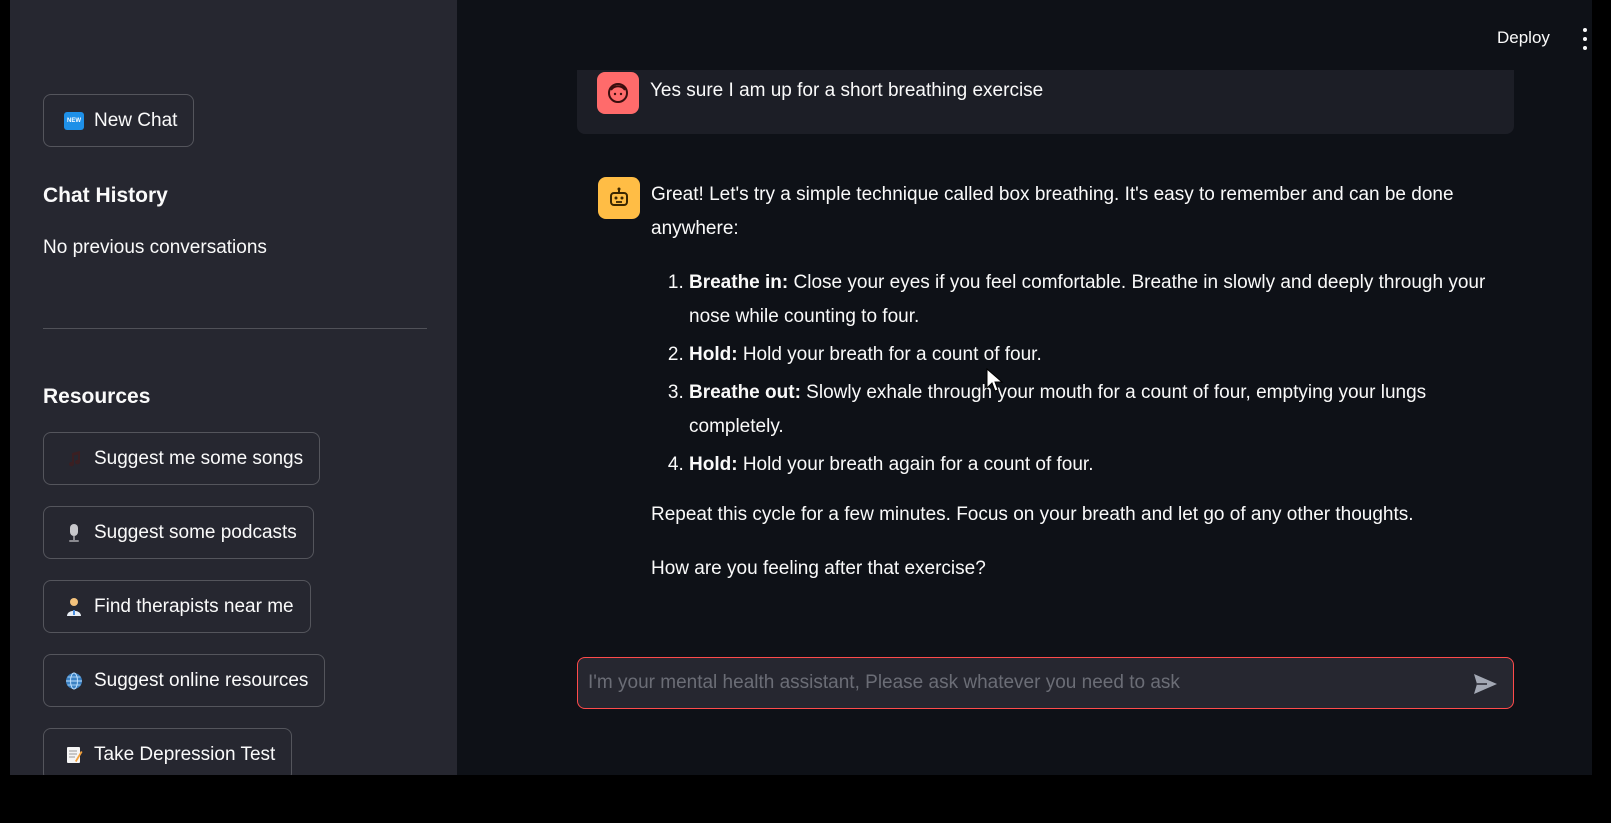  What do you see at coordinates (194, 606) in the screenshot?
I see `resource-therapists-label: Find therapists near me` at bounding box center [194, 606].